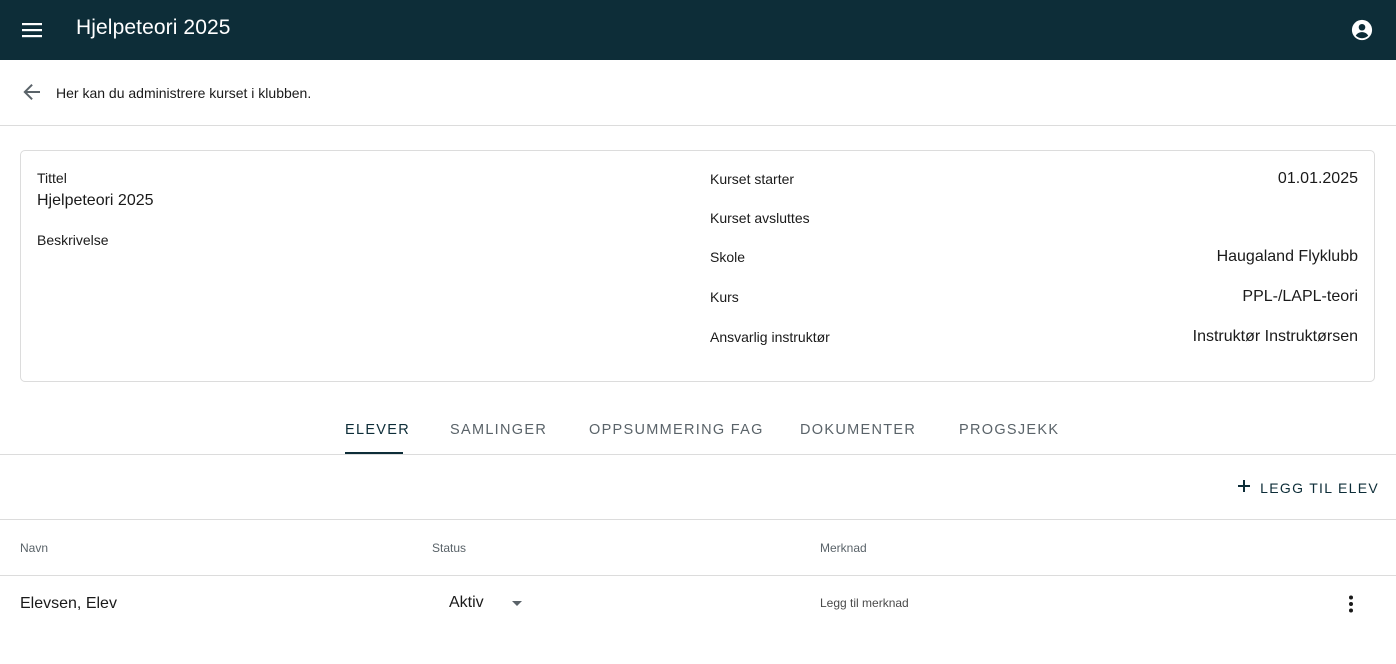 This screenshot has width=1396, height=664. What do you see at coordinates (698, 519) in the screenshot?
I see `table-top-divider` at bounding box center [698, 519].